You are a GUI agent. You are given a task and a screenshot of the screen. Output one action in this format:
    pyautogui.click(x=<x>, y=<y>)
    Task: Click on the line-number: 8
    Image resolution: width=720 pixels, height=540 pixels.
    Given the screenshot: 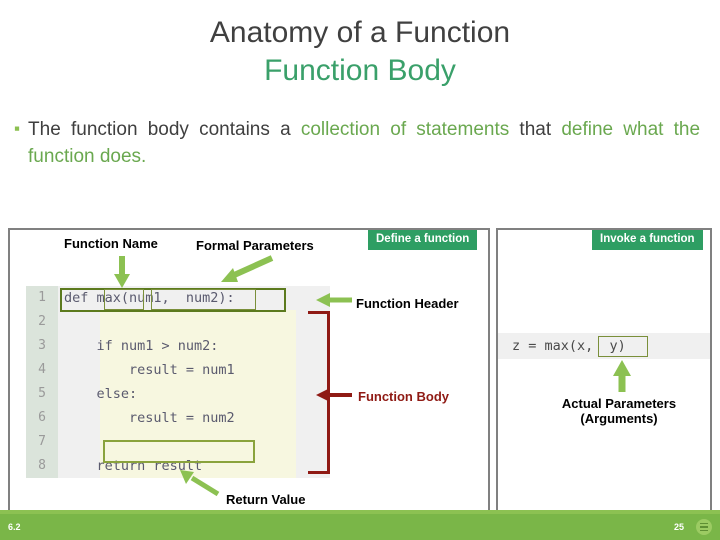 What is the action you would take?
    pyautogui.click(x=42, y=465)
    